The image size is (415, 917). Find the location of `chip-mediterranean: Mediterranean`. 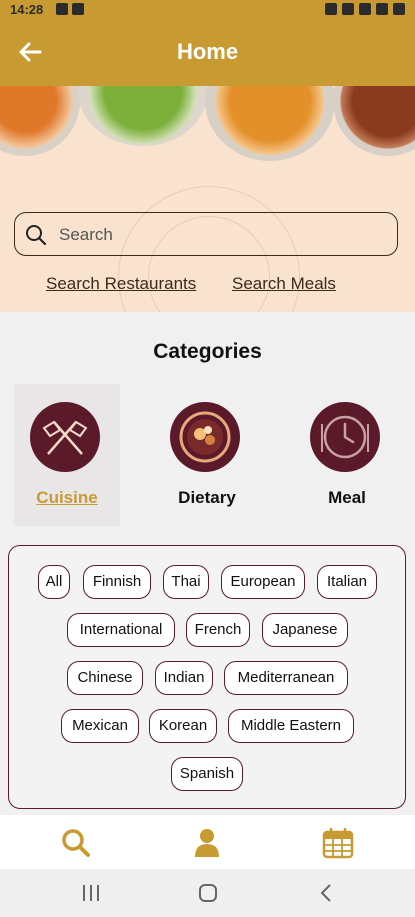

chip-mediterranean: Mediterranean is located at coordinates (286, 678).